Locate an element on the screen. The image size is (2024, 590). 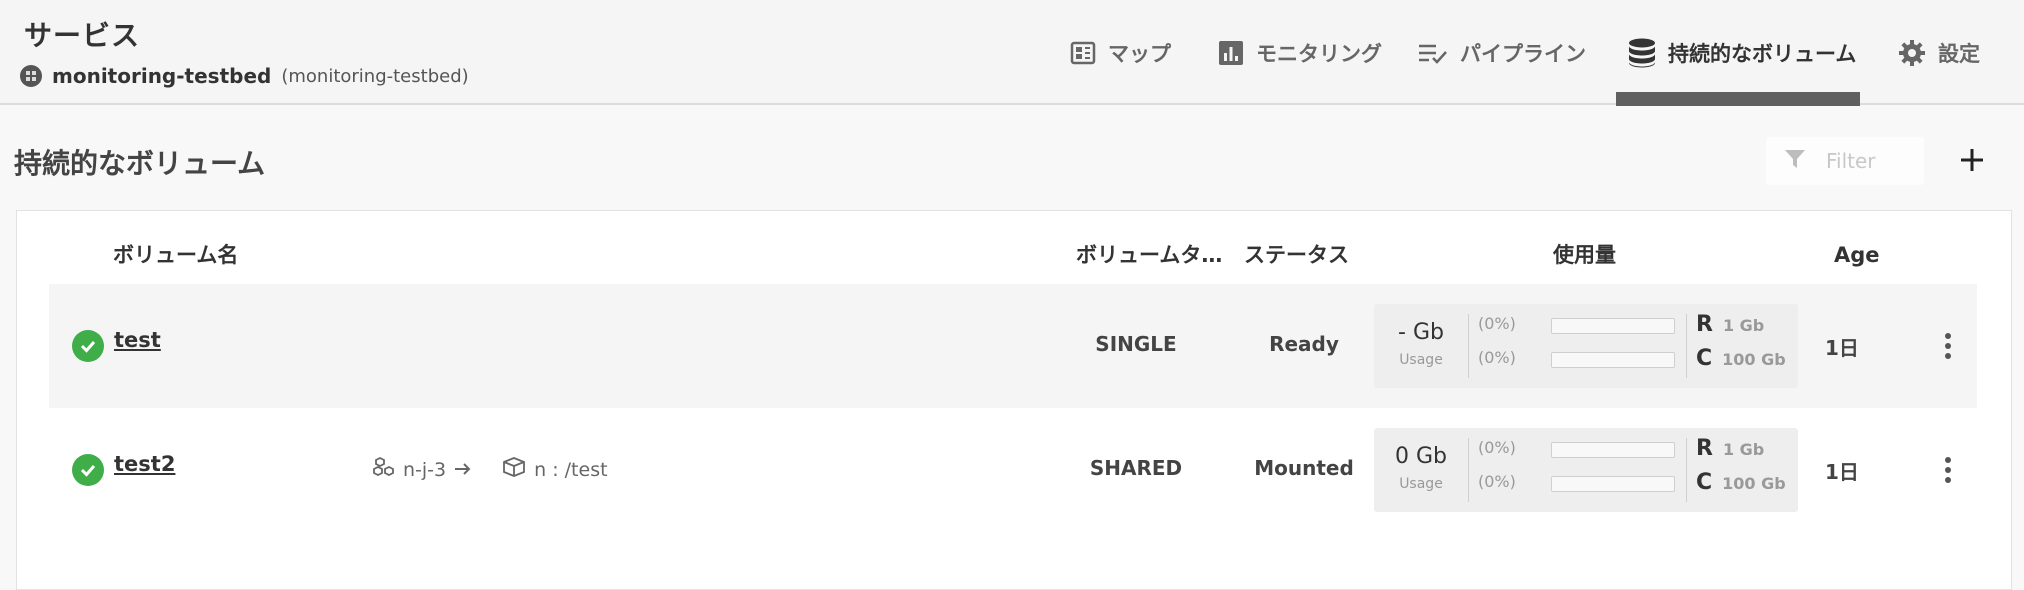
tab-pipeline: パイプライン is located at coordinates (1502, 52).